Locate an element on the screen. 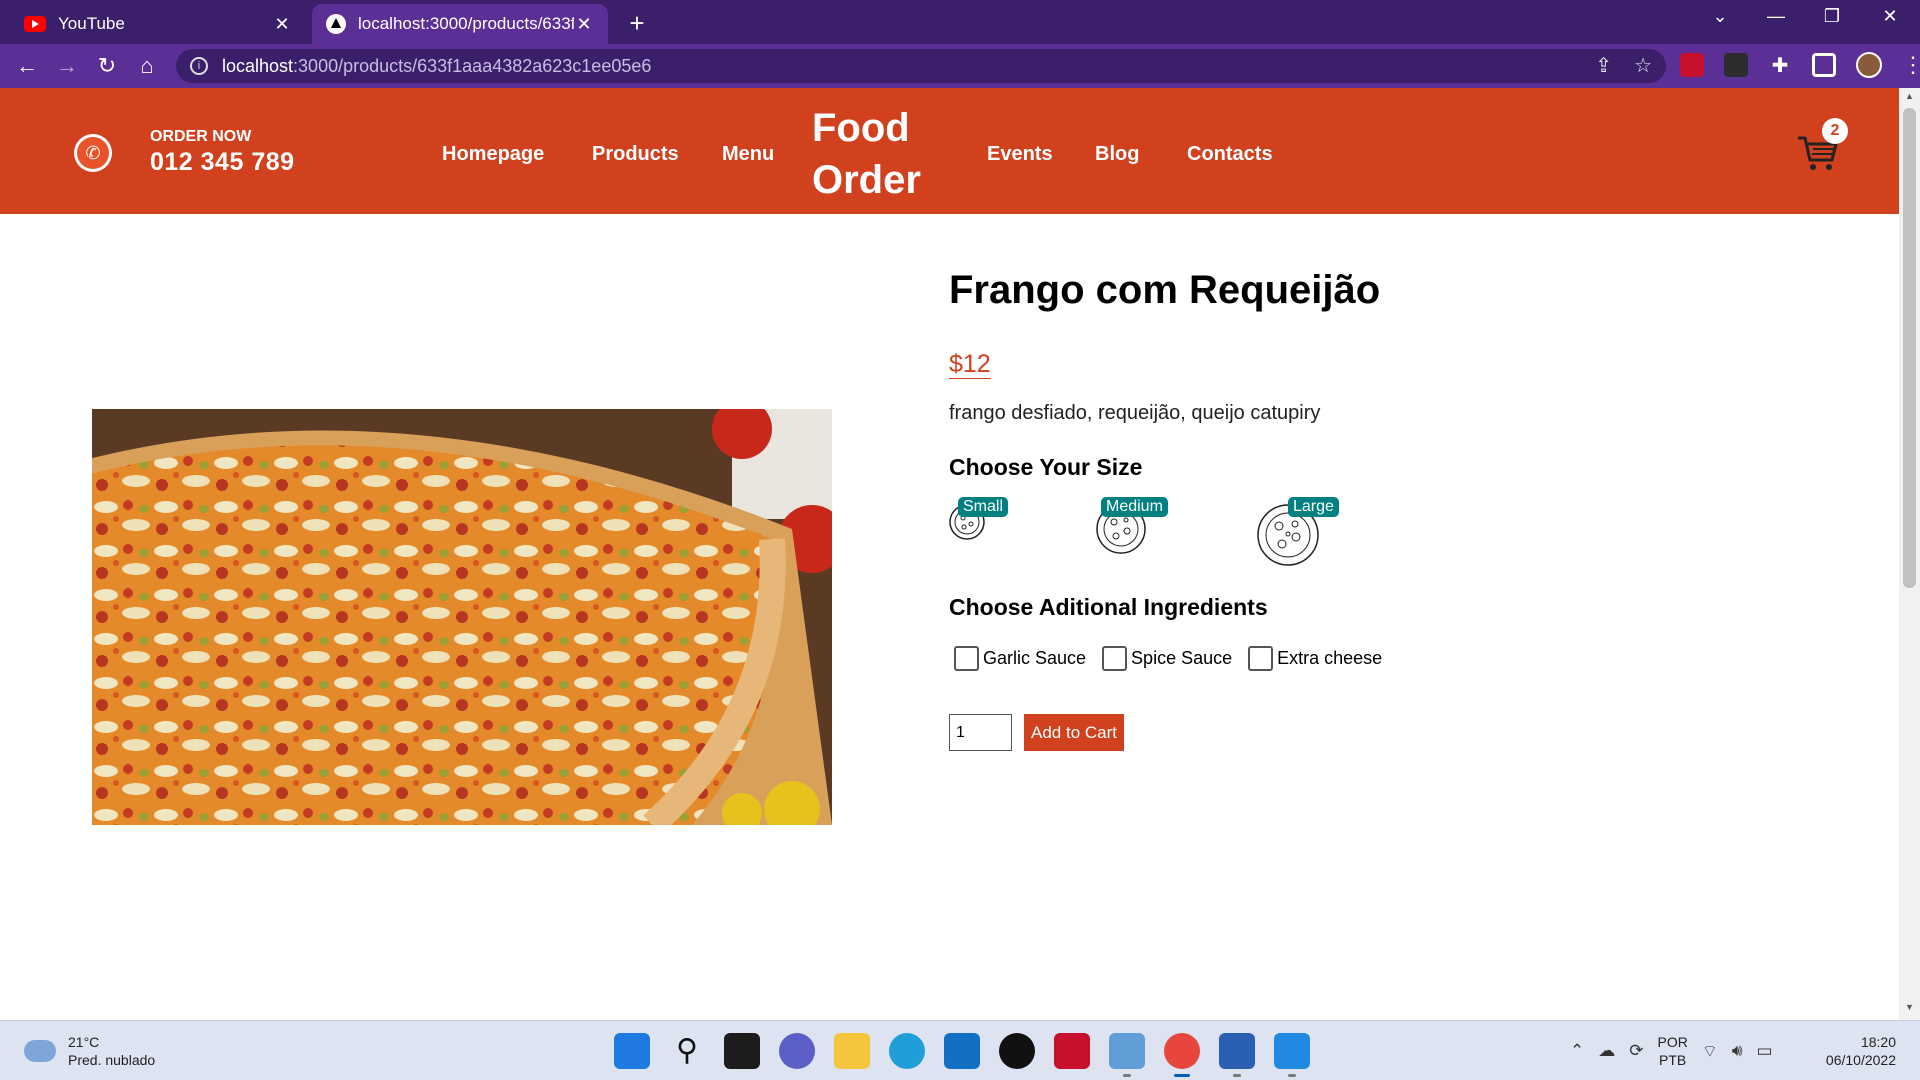 This screenshot has height=1080, width=1920. chat-icon is located at coordinates (797, 1051).